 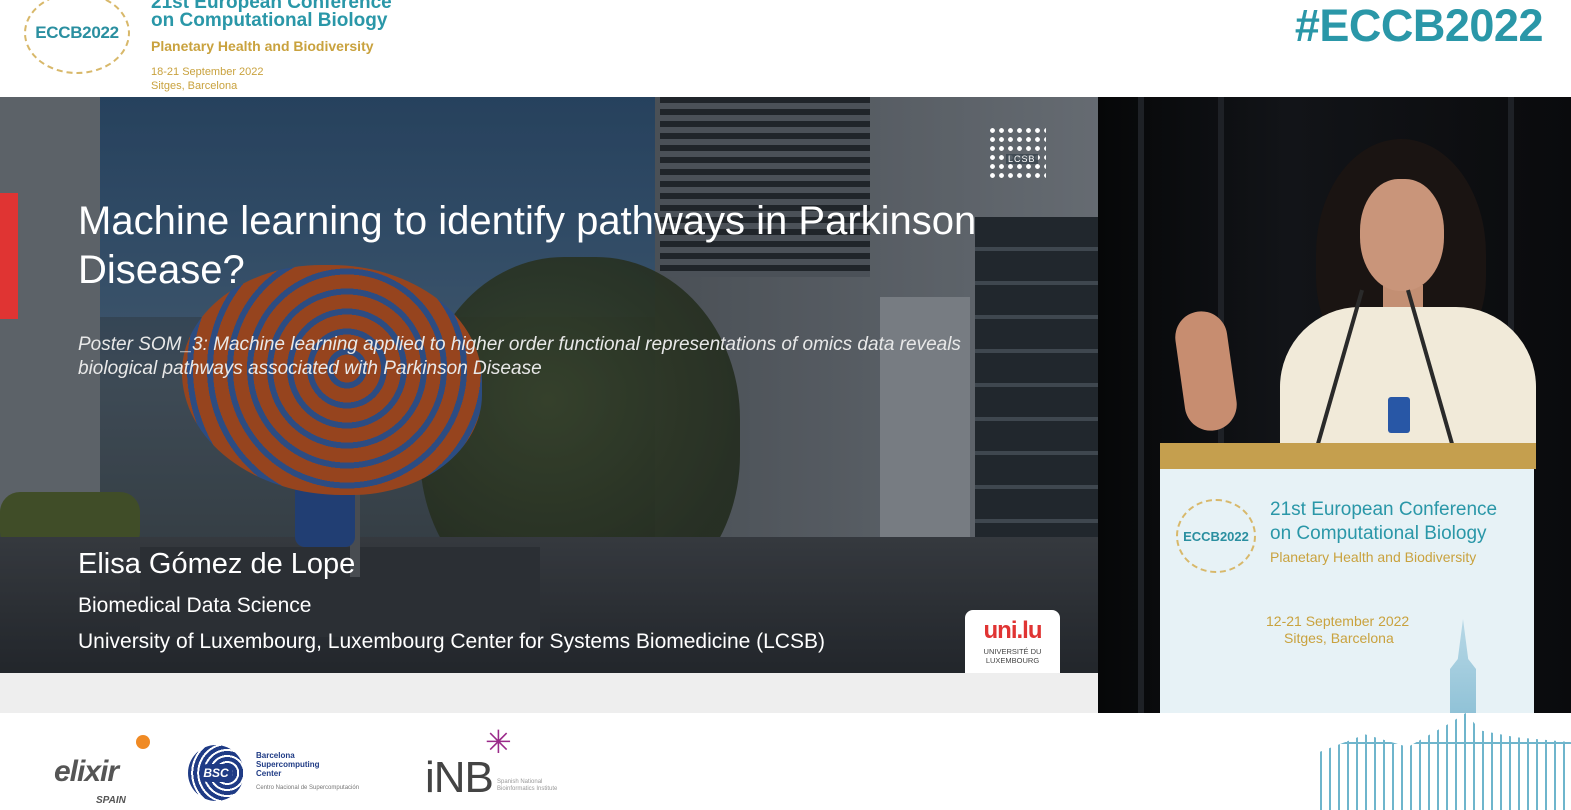 I want to click on unilu-logo-mark: uni.lu, so click(x=1013, y=630).